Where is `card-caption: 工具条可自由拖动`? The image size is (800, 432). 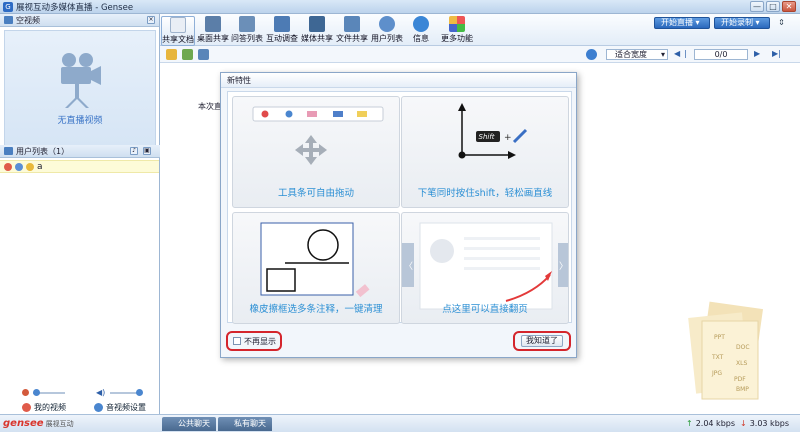 card-caption: 工具条可自由拖动 is located at coordinates (315, 193).